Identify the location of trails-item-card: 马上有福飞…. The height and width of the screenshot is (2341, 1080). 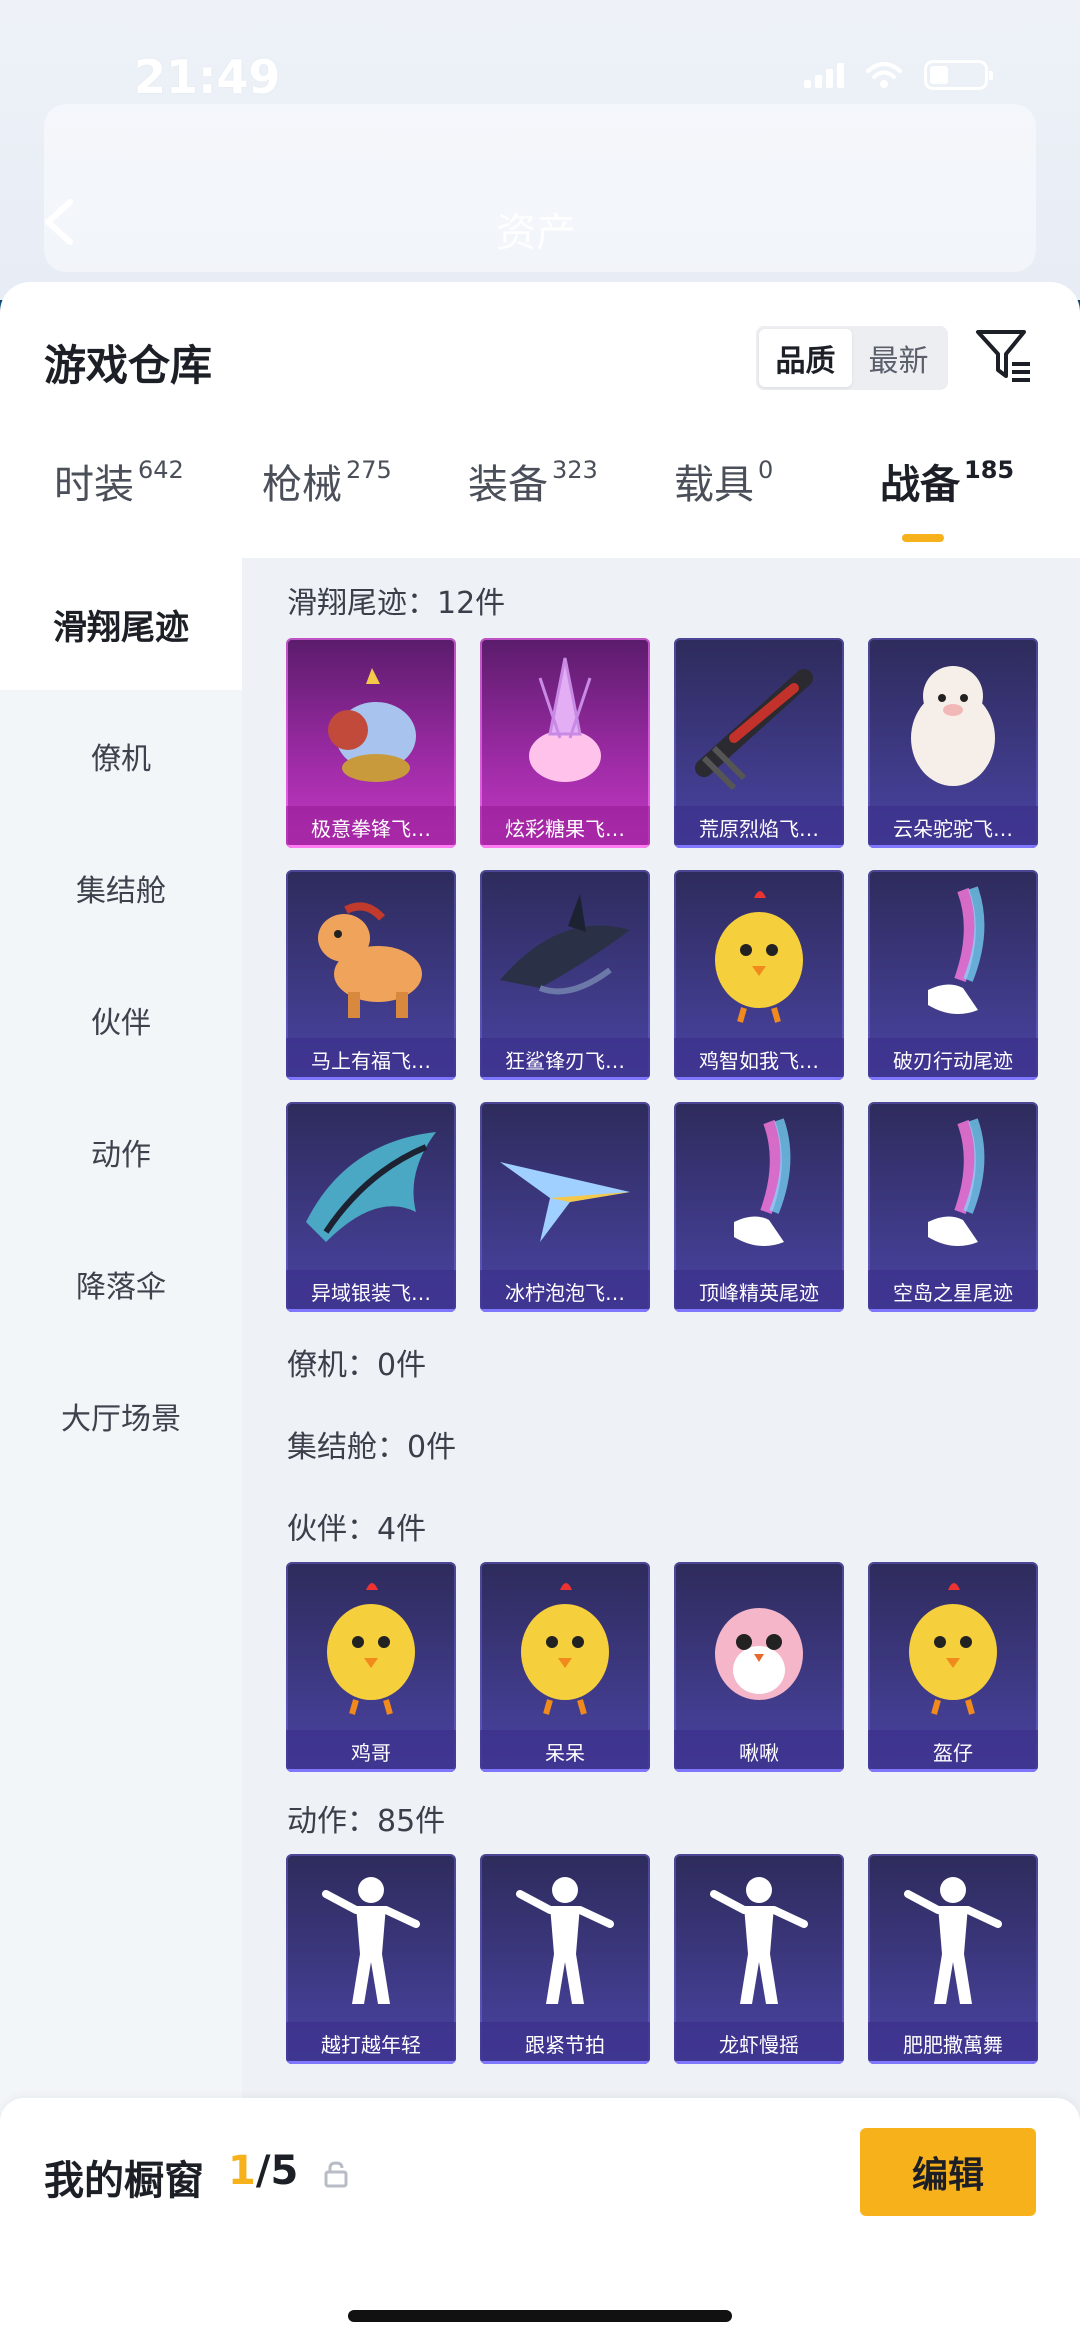
(371, 975).